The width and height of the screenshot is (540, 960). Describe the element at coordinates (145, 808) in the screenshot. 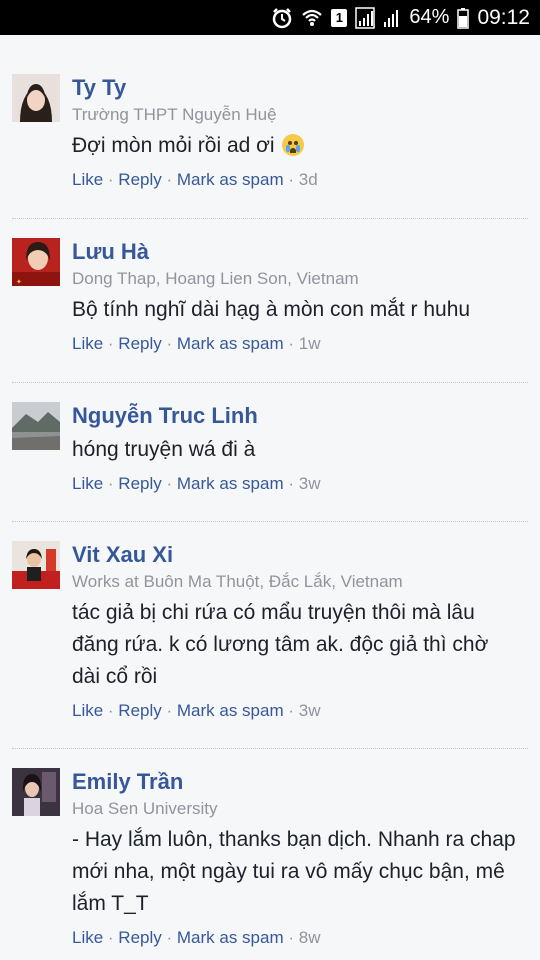

I see `commenter-meta: Hoa Sen University` at that location.